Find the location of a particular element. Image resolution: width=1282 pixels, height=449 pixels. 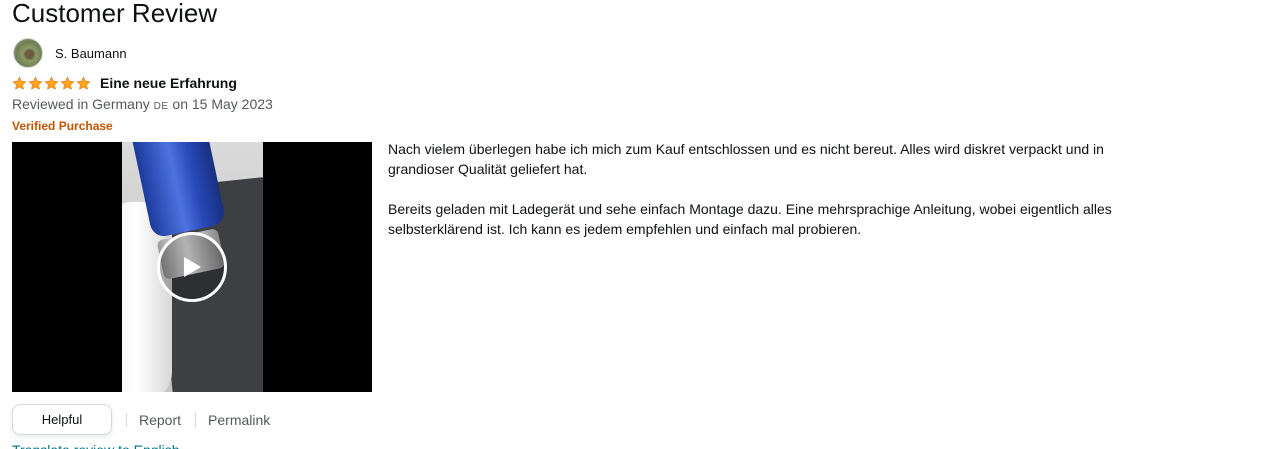

reviewer-profile: S. Baumann is located at coordinates (70, 53).